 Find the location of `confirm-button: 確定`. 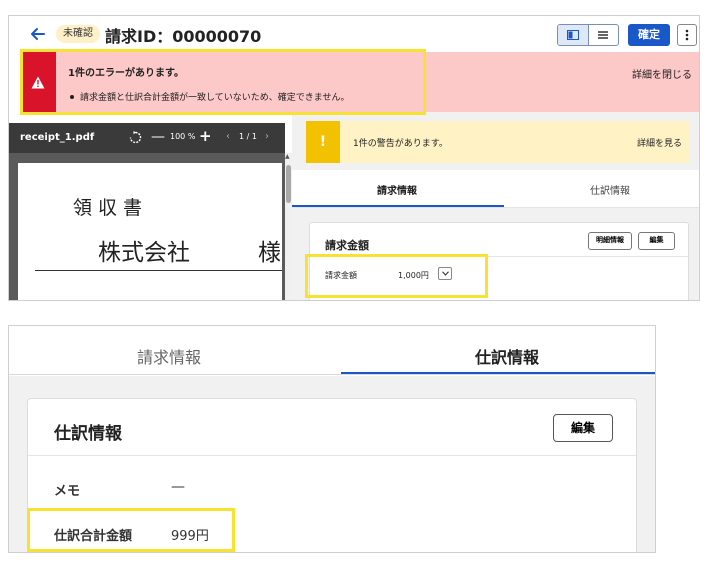

confirm-button: 確定 is located at coordinates (649, 35).